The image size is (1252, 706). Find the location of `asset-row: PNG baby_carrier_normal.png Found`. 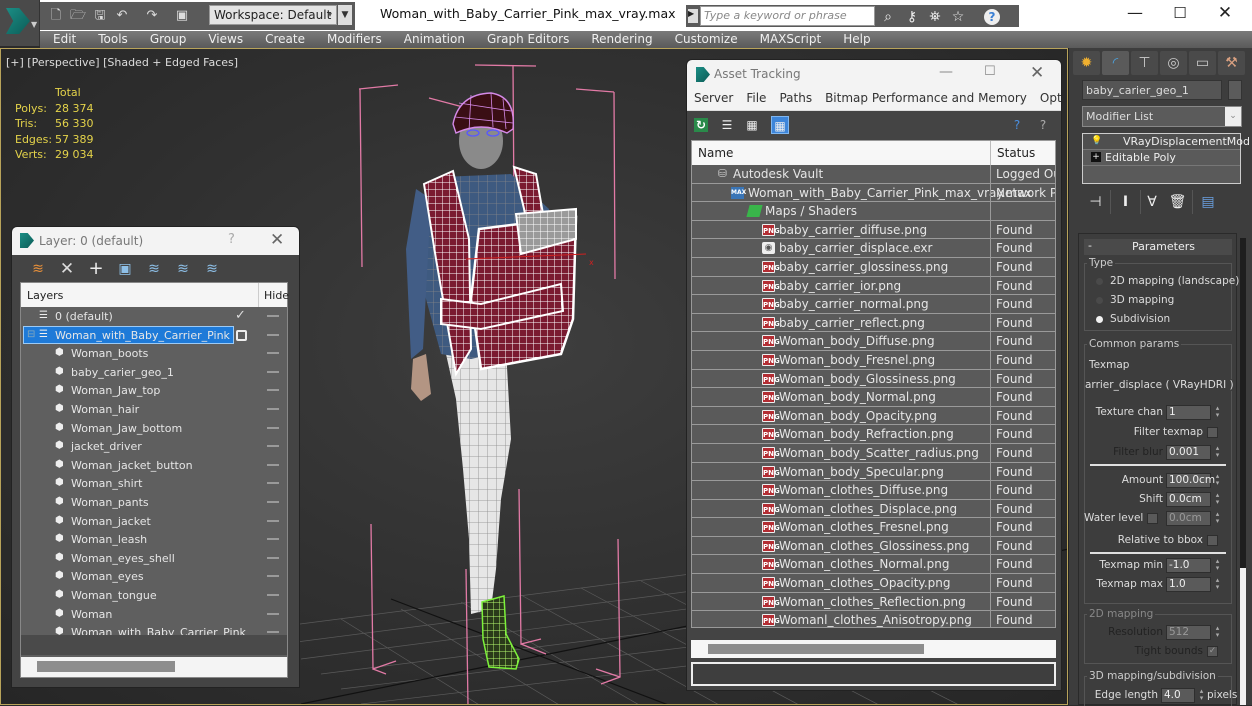

asset-row: PNG baby_carrier_normal.png Found is located at coordinates (873, 305).